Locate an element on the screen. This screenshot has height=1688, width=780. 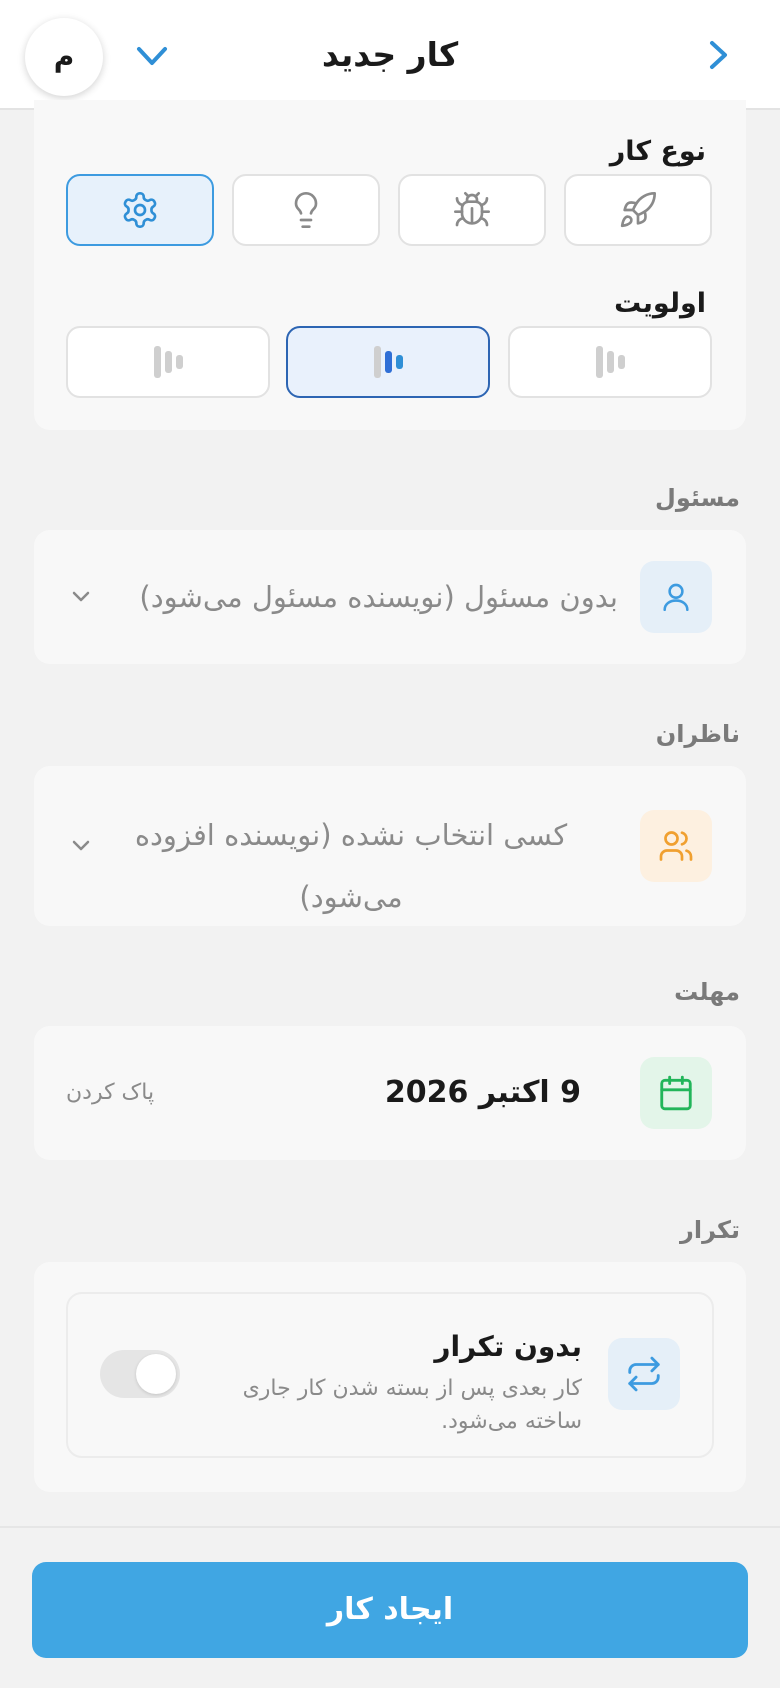
repeat-icon-tile is located at coordinates (644, 1374).